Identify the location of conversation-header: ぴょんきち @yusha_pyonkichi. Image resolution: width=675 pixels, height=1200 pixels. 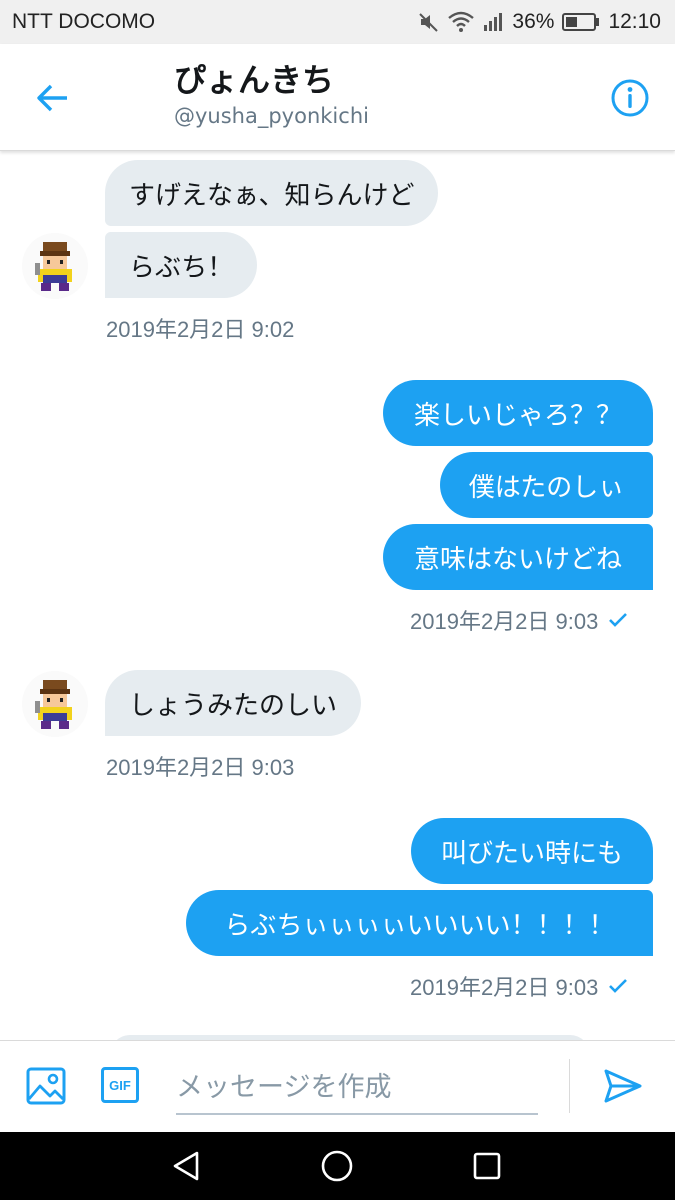
(337, 97).